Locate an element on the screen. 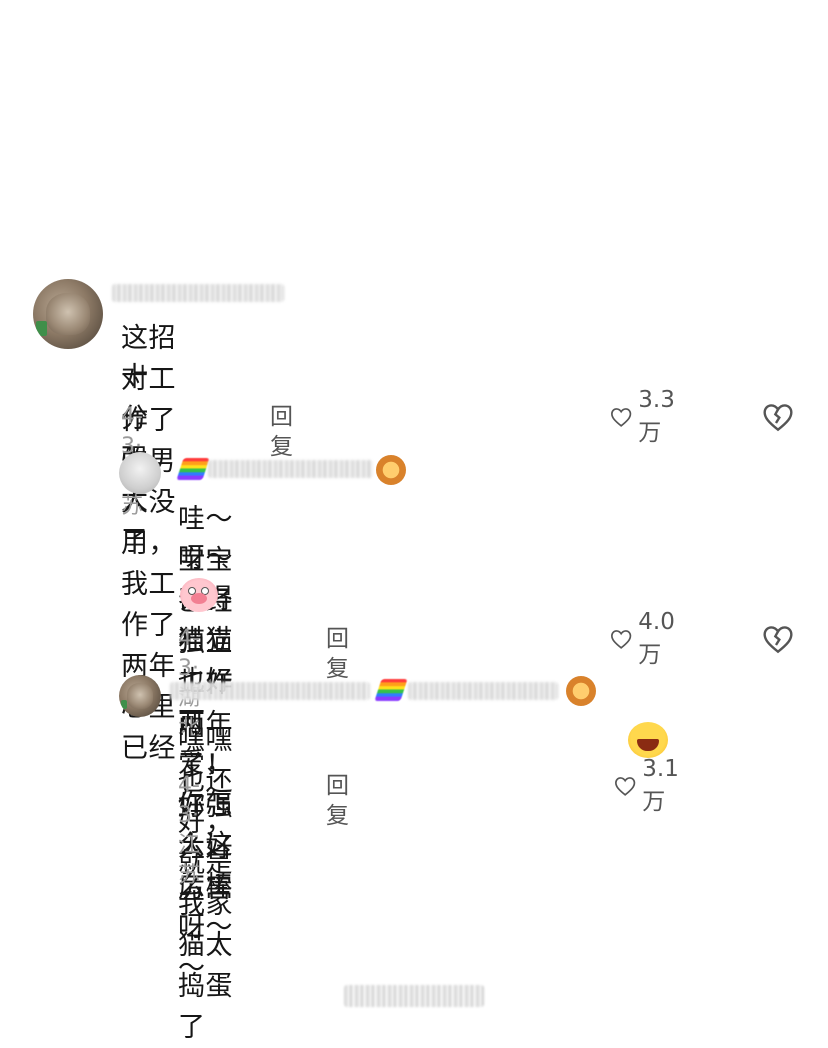  watermark-blurred is located at coordinates (414, 996).